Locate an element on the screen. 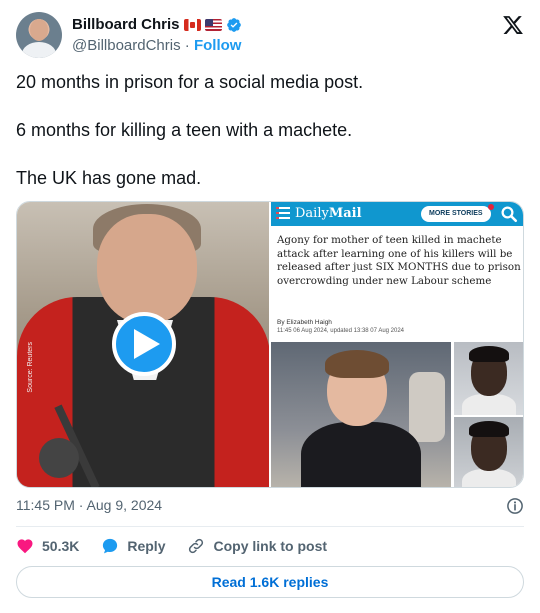 This screenshot has height=613, width=540. play-button is located at coordinates (144, 344).